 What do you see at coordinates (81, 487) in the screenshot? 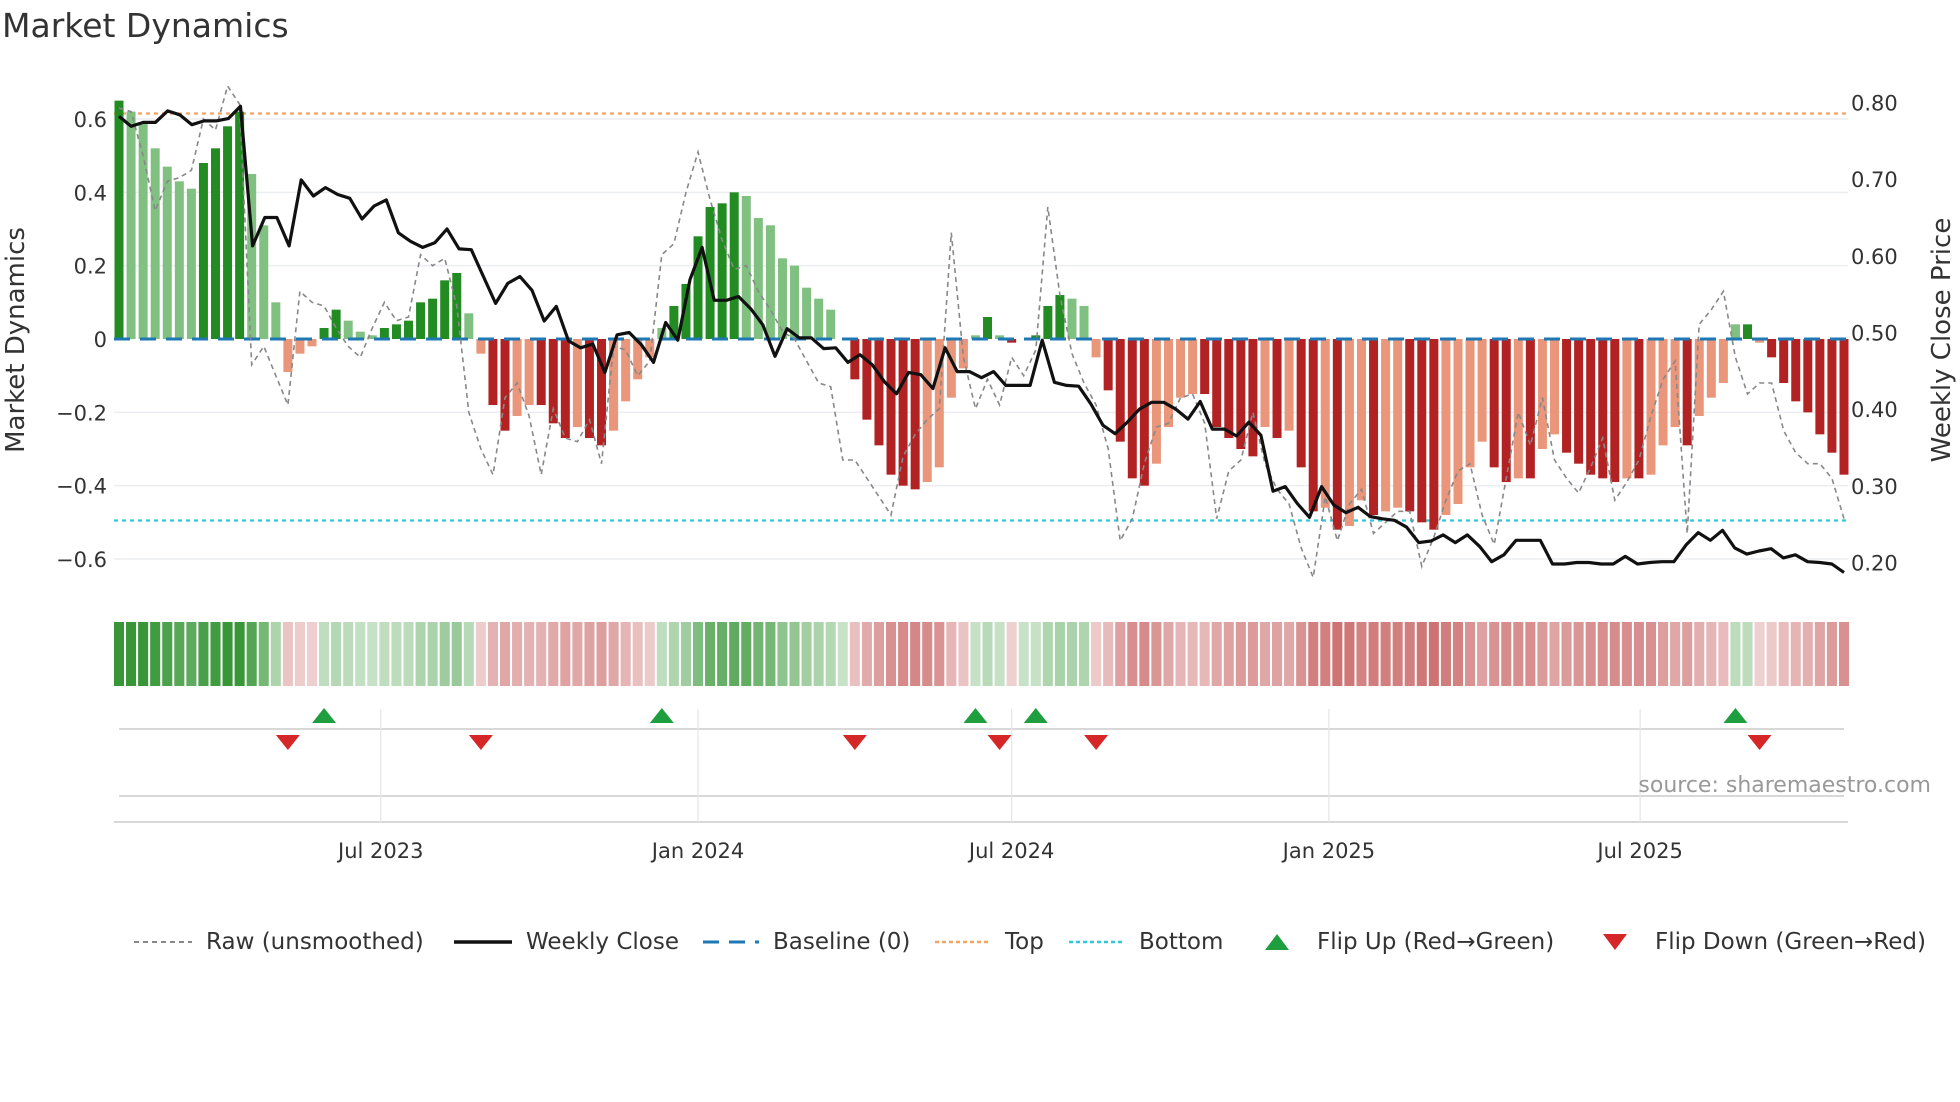
I see `y-tick-label: −0.4` at bounding box center [81, 487].